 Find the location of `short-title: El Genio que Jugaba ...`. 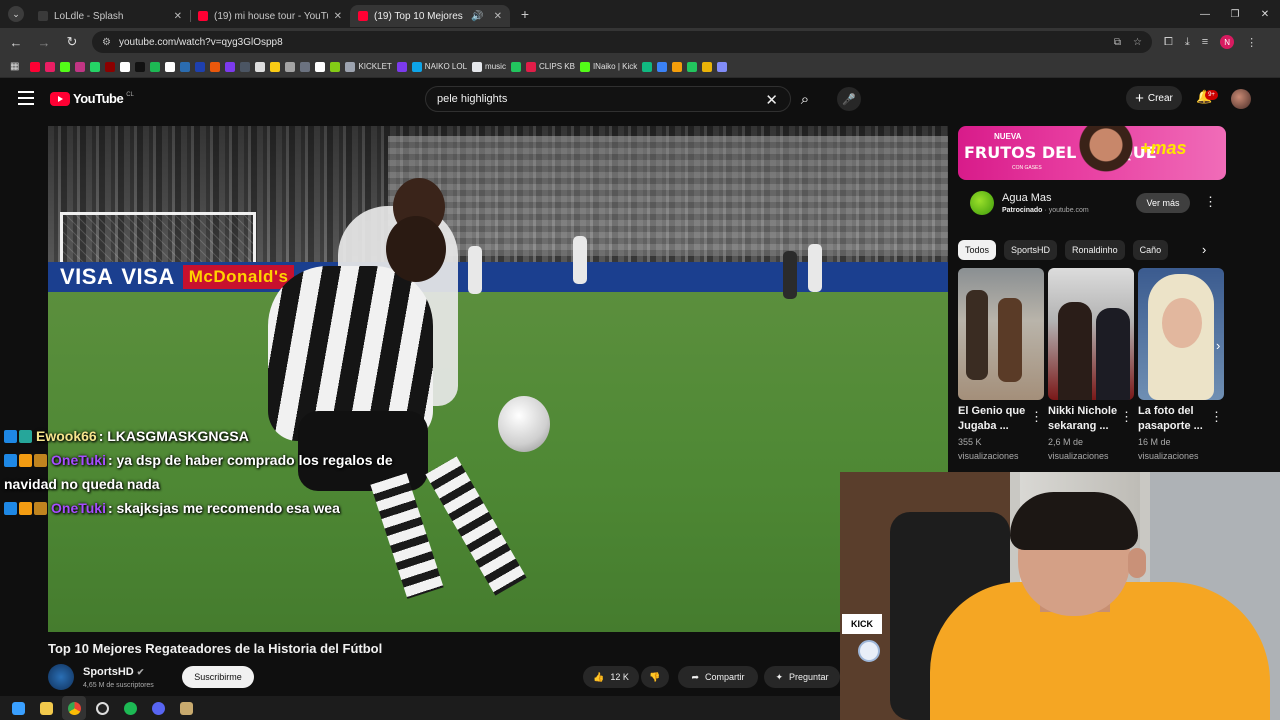

short-title: El Genio que Jugaba ... is located at coordinates (996, 419).